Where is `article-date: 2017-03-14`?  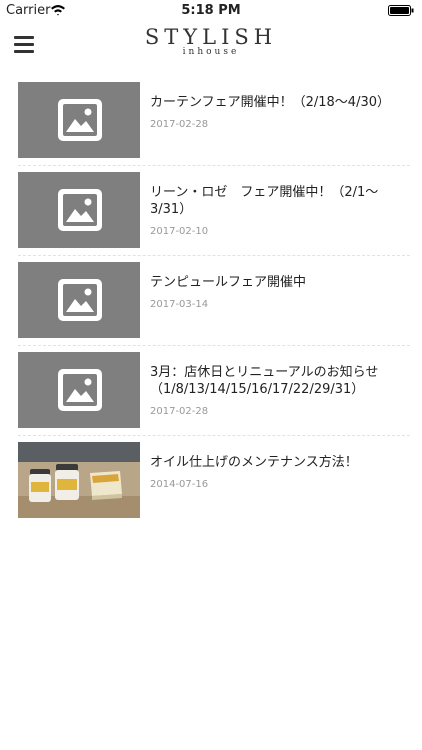 article-date: 2017-03-14 is located at coordinates (179, 304).